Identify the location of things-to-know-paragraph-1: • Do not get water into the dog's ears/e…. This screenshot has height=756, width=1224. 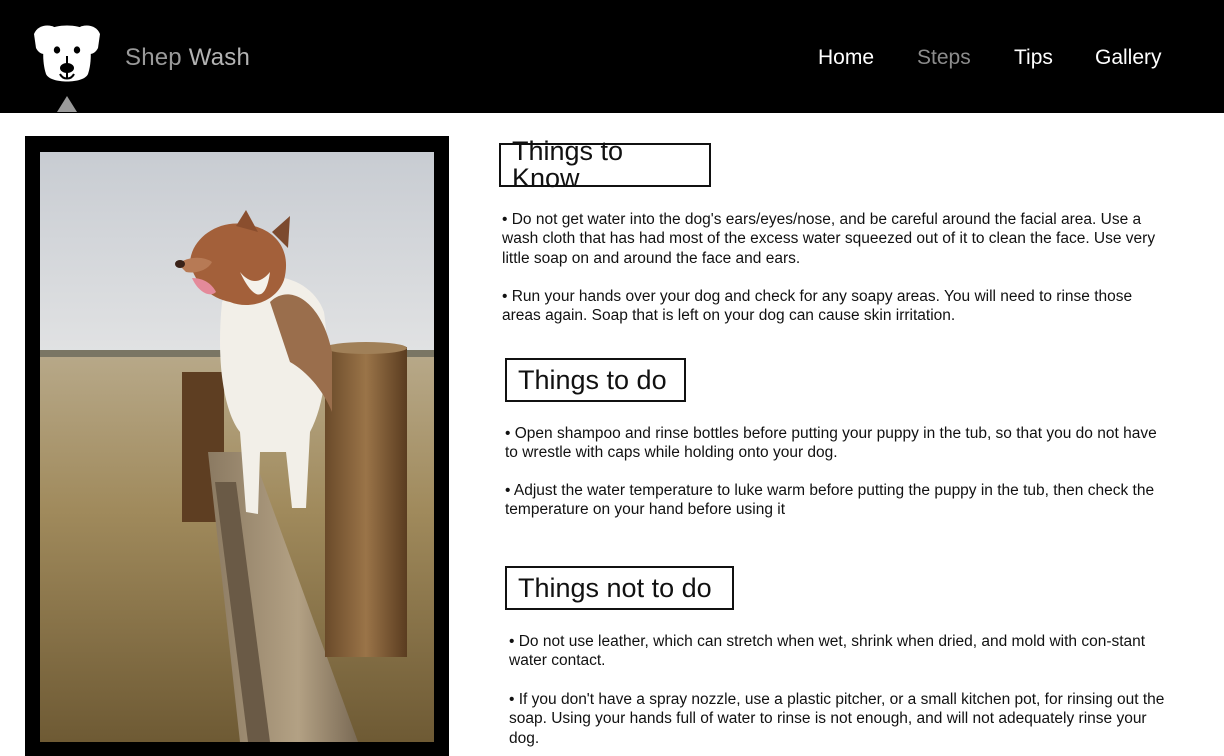
(829, 239).